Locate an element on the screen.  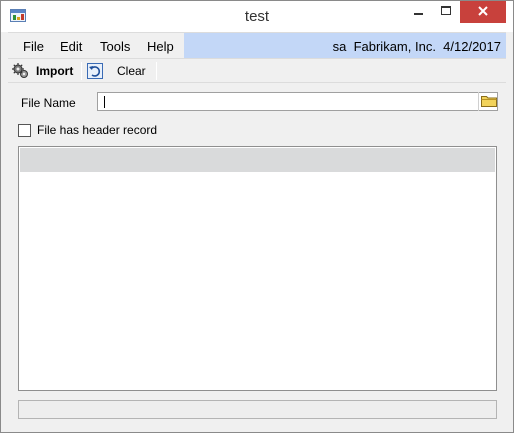
import-button: Import is located at coordinates (42, 71).